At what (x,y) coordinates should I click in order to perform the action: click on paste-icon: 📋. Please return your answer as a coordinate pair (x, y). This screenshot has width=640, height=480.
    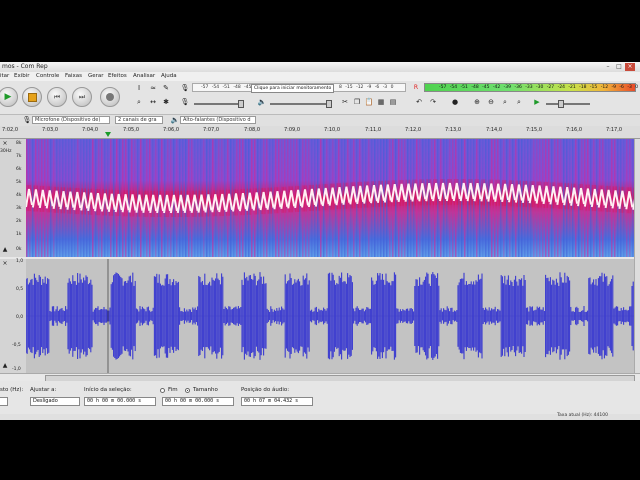
    Looking at the image, I should click on (369, 102).